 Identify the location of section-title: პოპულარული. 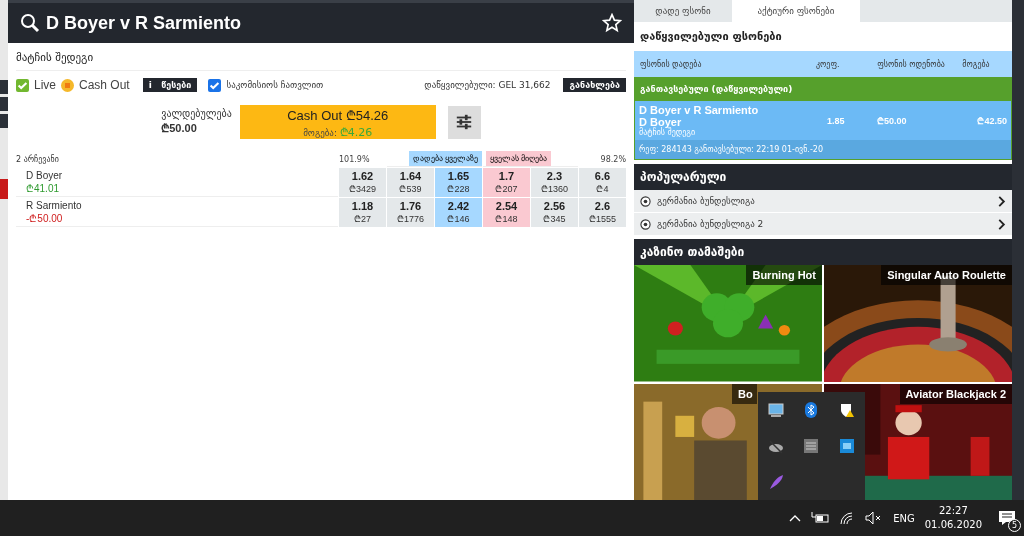
(823, 177).